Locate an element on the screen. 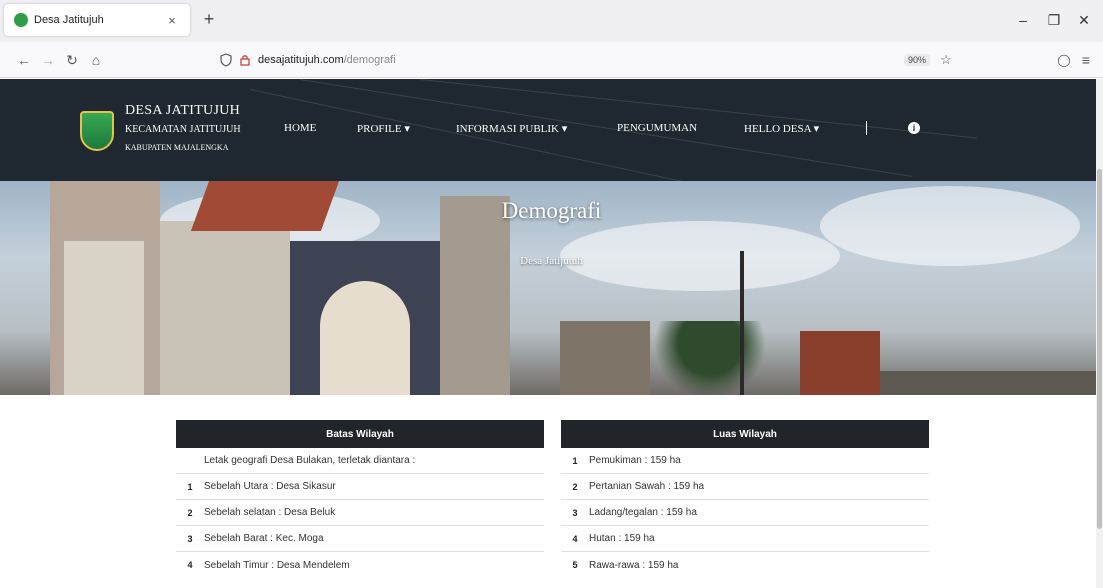  zoom-indicator: 90% is located at coordinates (917, 60).